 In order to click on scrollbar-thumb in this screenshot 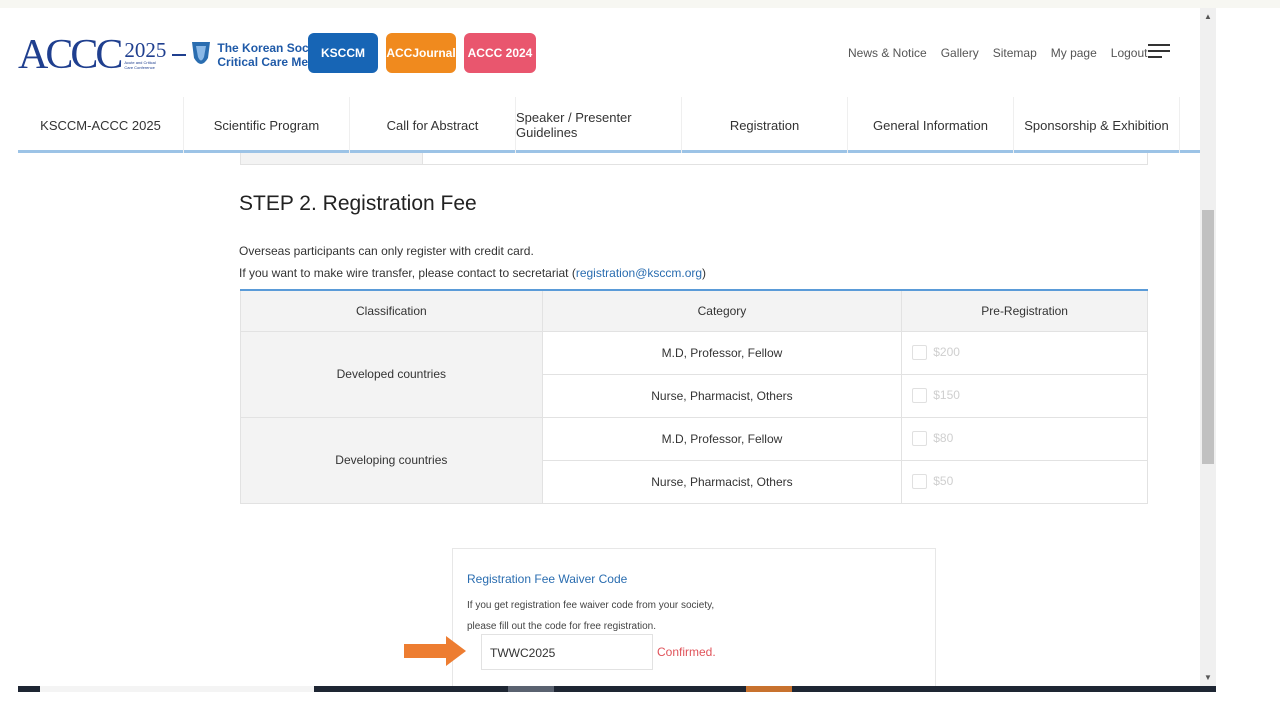, I will do `click(1208, 337)`.